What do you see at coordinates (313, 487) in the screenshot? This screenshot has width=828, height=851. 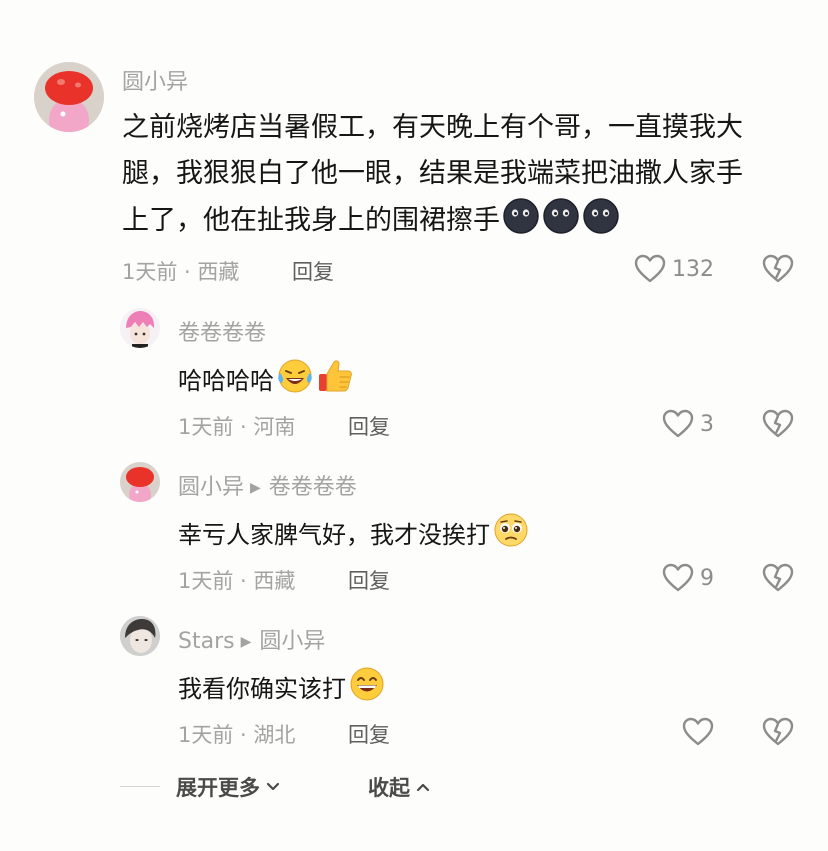 I see `reply-to-username: 卷卷卷卷` at bounding box center [313, 487].